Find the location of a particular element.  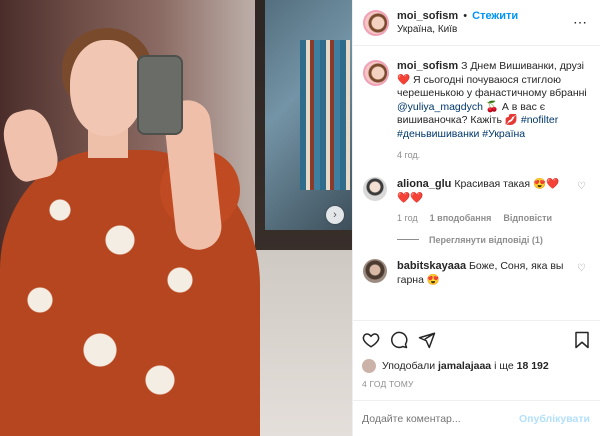

view-replies-label: Переглянути відповіді (1) is located at coordinates (486, 239).